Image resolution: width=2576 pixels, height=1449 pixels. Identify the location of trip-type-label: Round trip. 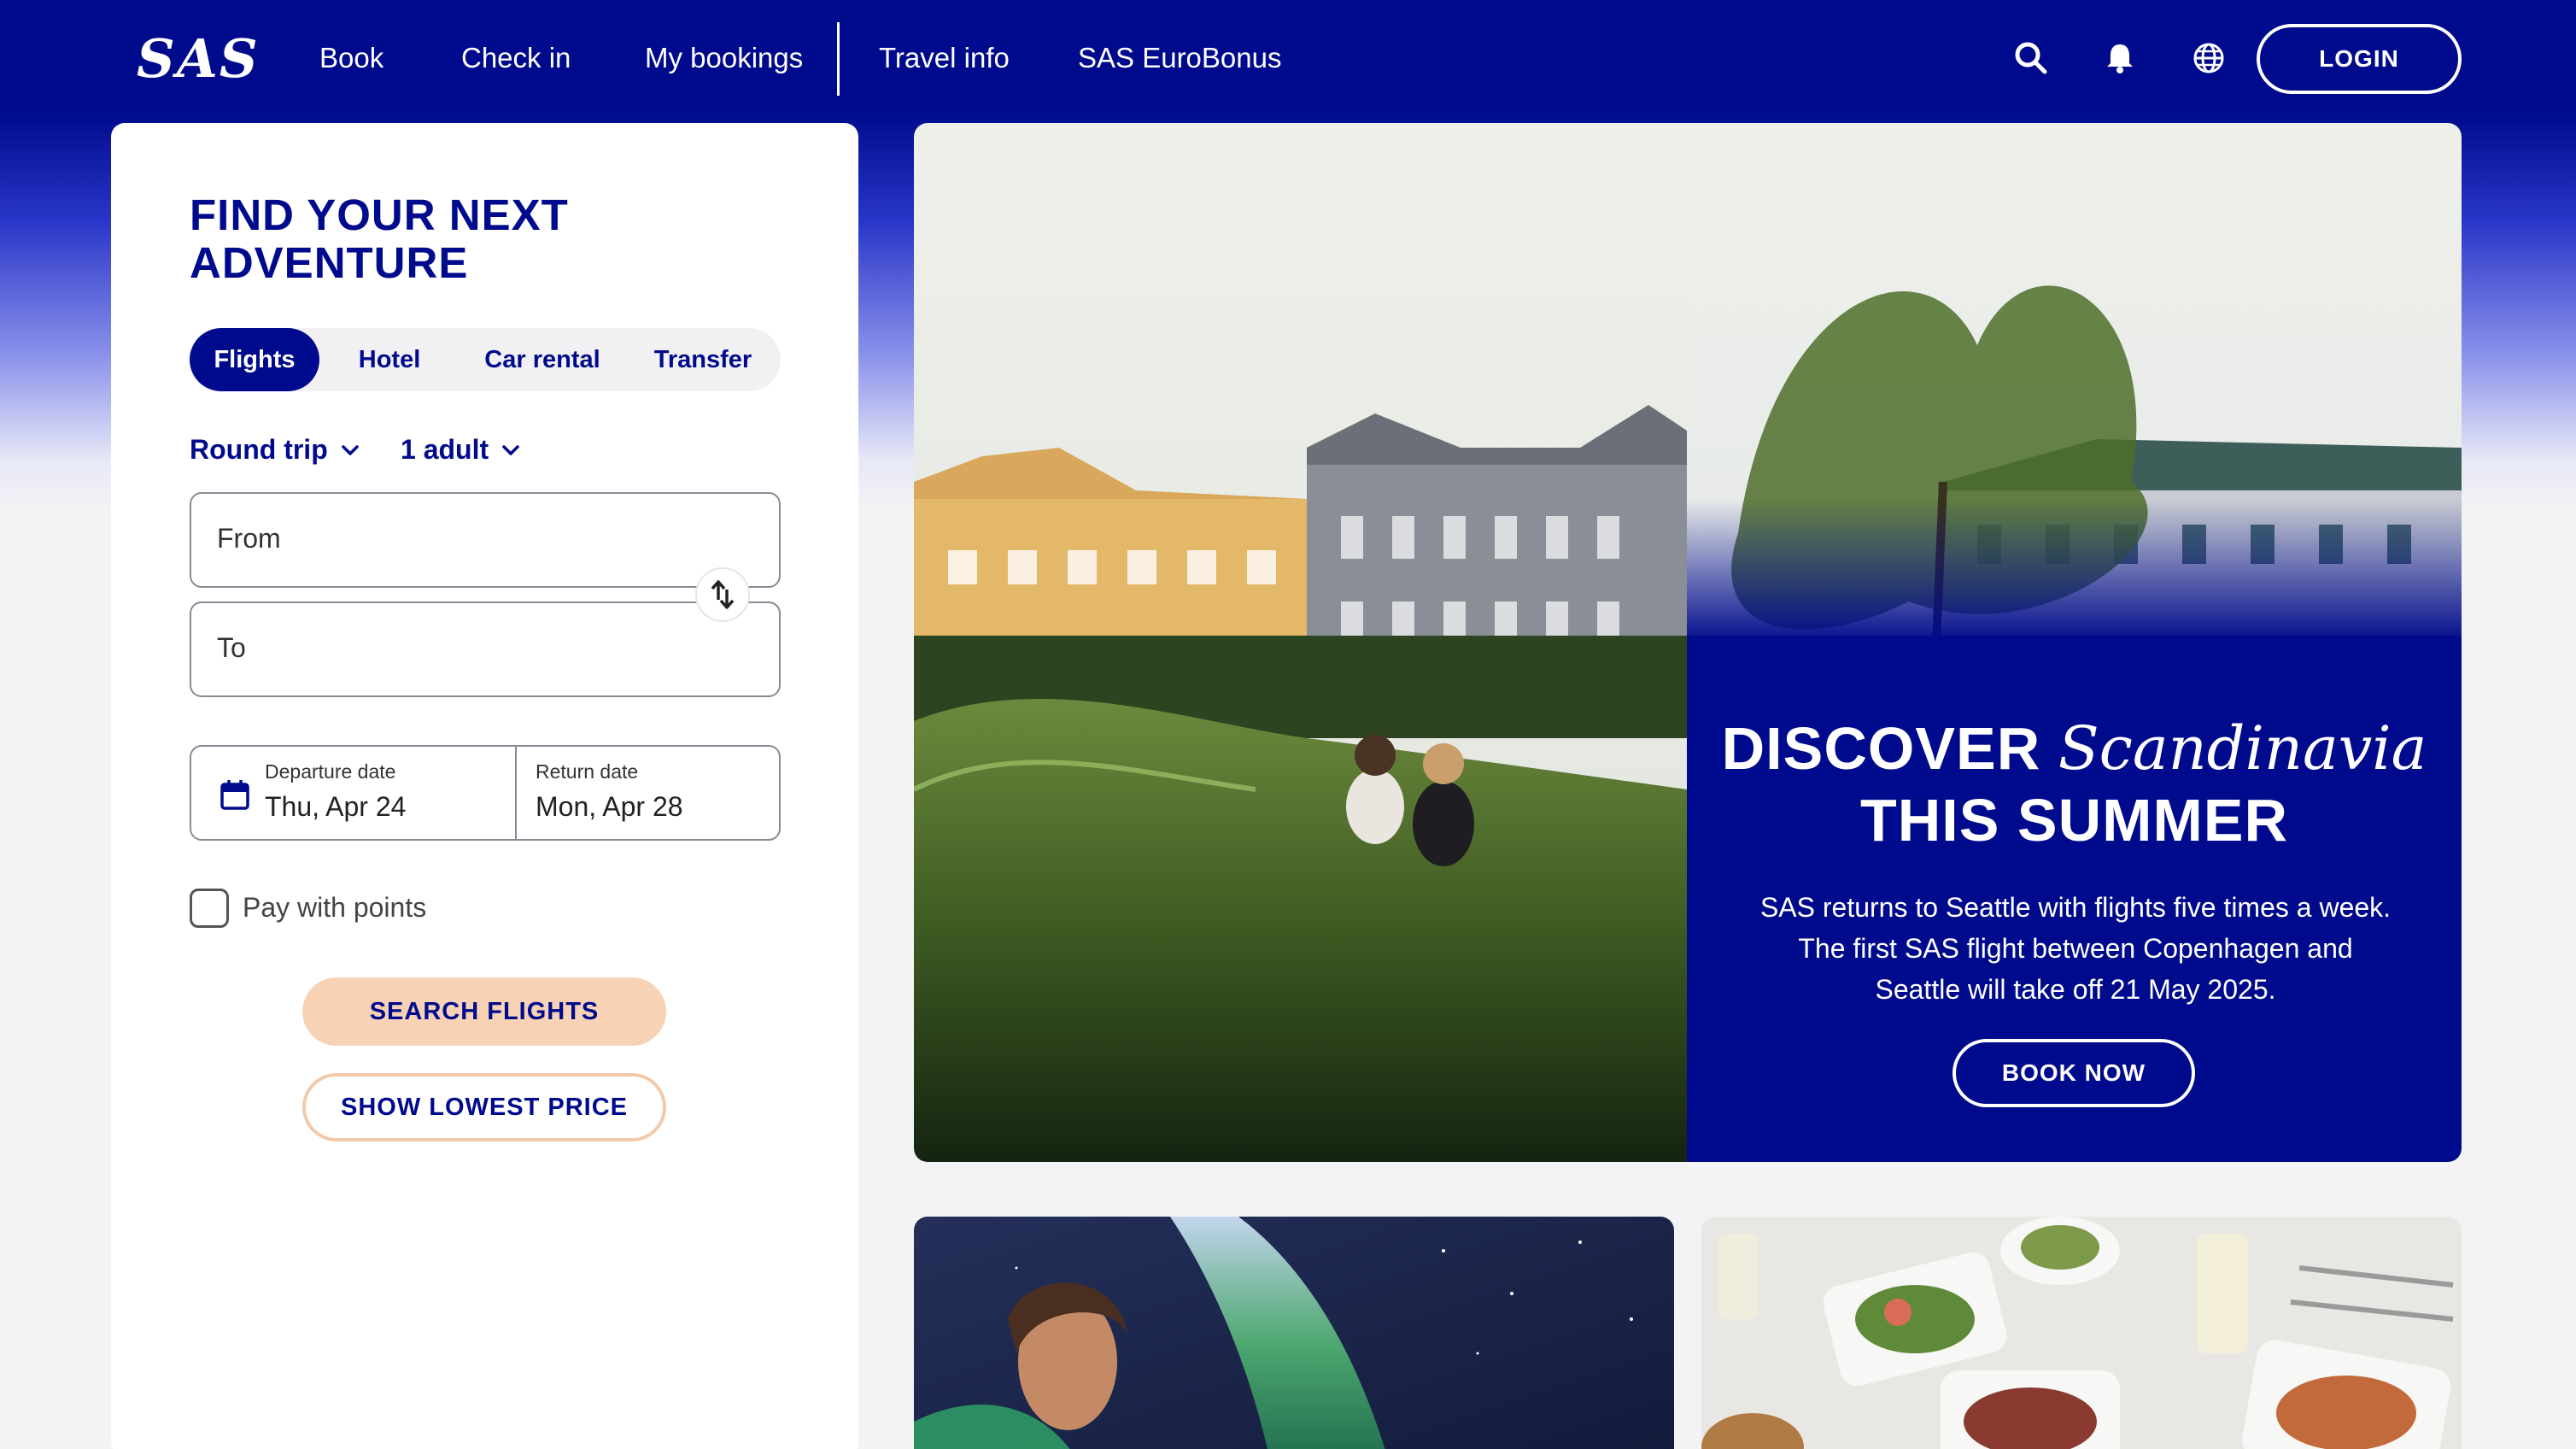
(259, 449).